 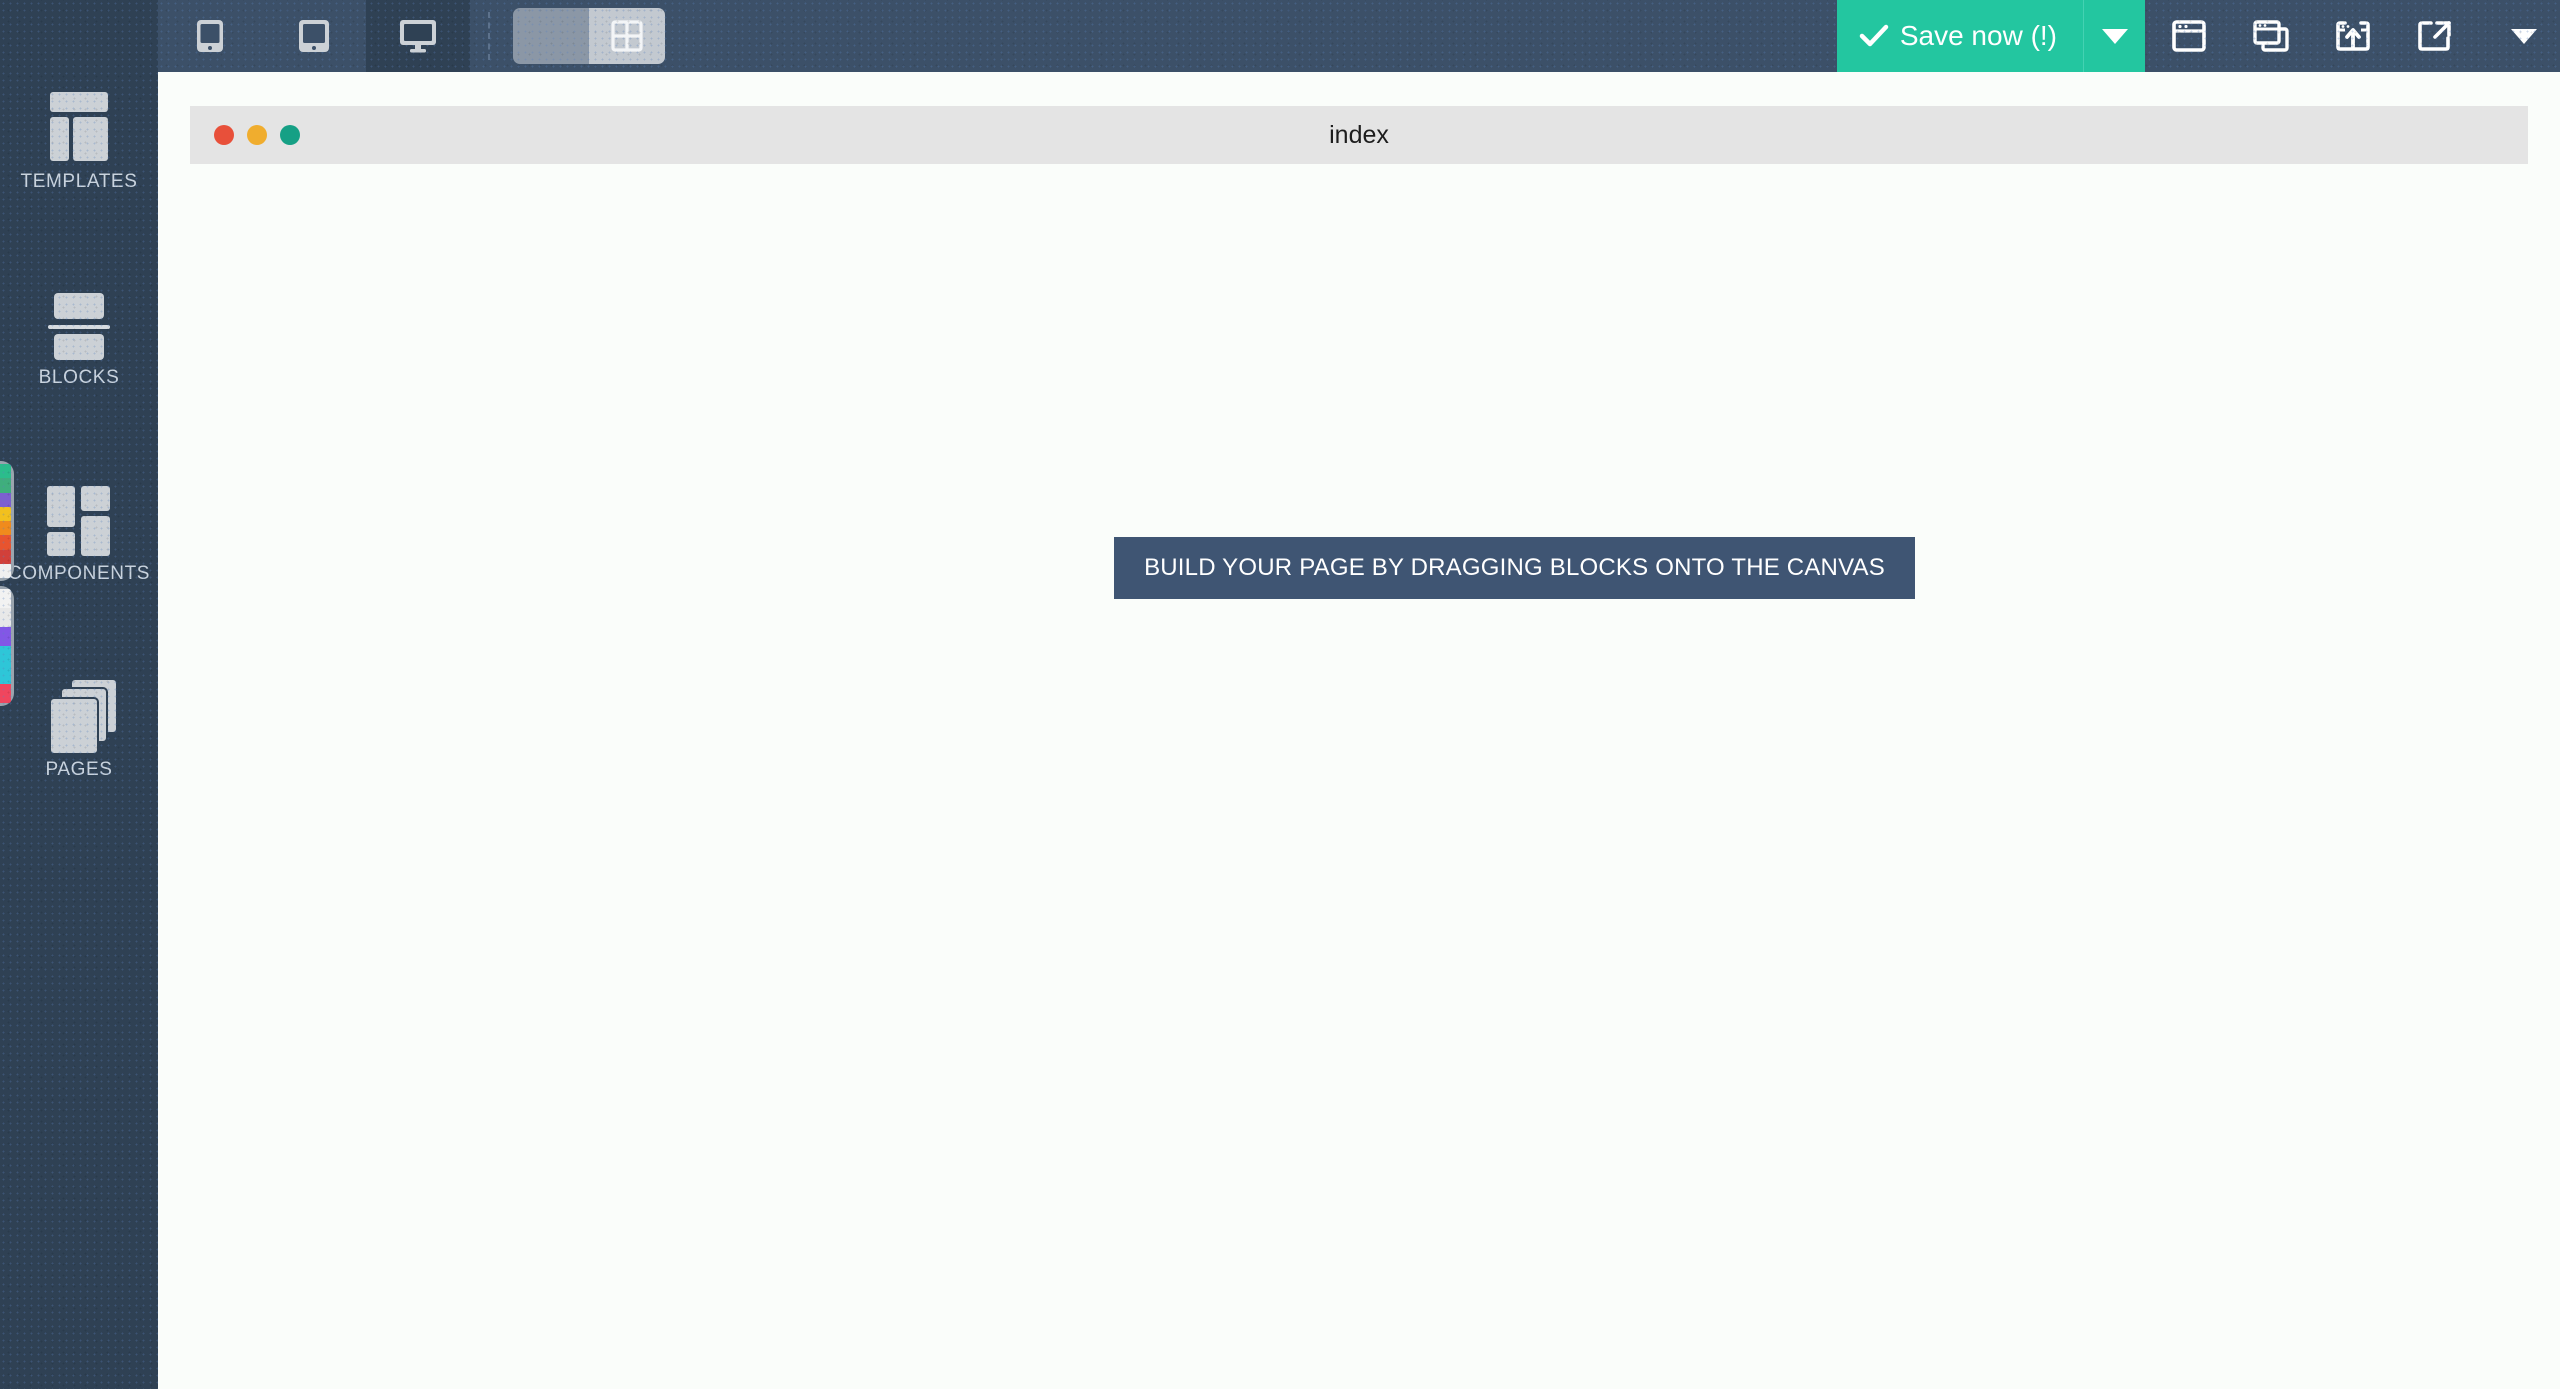 What do you see at coordinates (80, 715) in the screenshot?
I see `pages-stack-icon` at bounding box center [80, 715].